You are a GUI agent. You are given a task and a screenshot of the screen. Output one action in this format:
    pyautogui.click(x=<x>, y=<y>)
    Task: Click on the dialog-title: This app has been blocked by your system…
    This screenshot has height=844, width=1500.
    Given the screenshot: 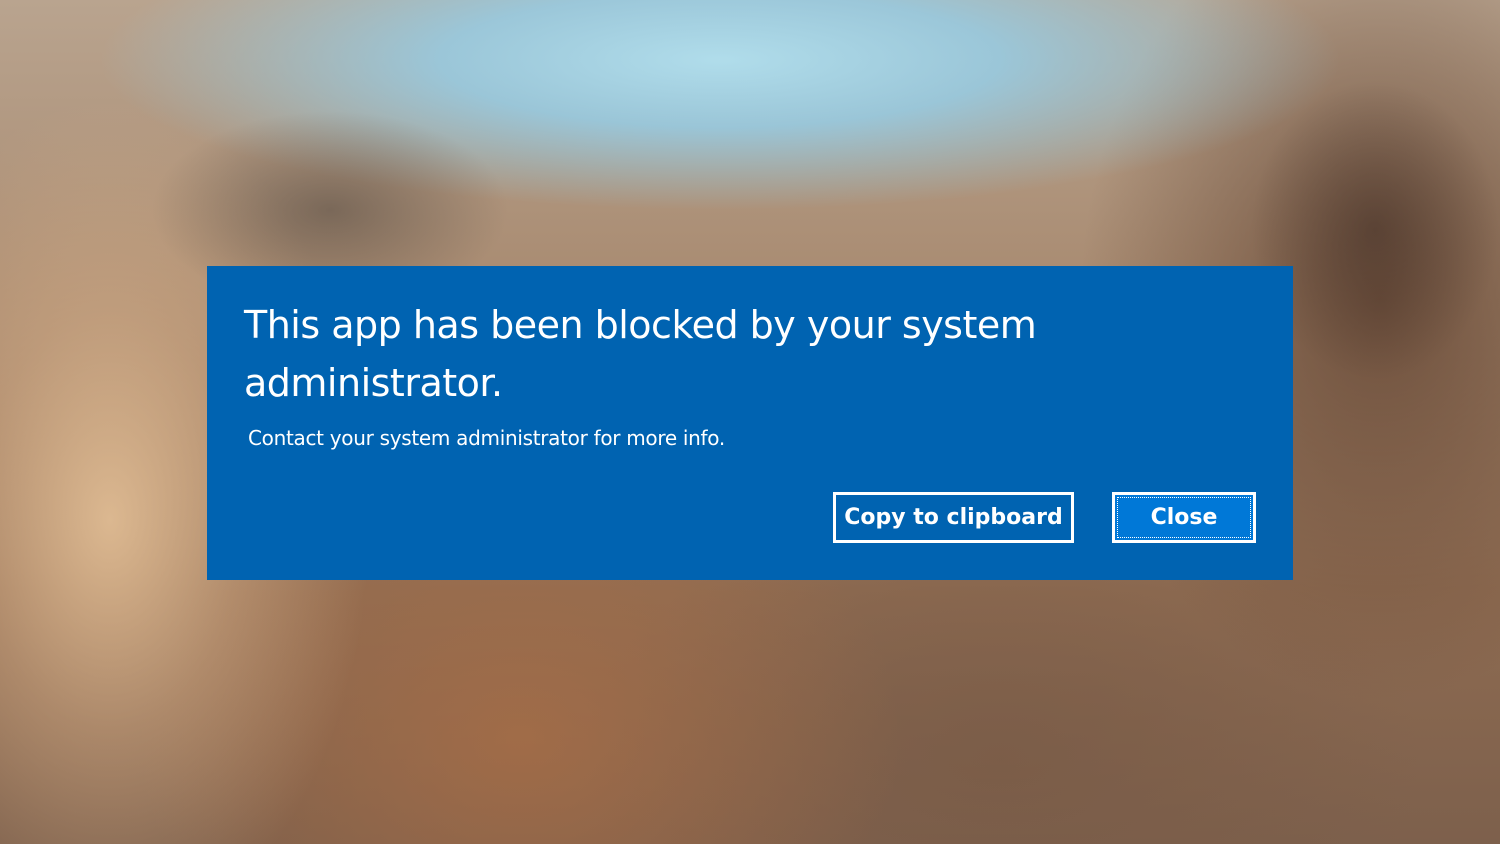 What is the action you would take?
    pyautogui.click(x=640, y=354)
    